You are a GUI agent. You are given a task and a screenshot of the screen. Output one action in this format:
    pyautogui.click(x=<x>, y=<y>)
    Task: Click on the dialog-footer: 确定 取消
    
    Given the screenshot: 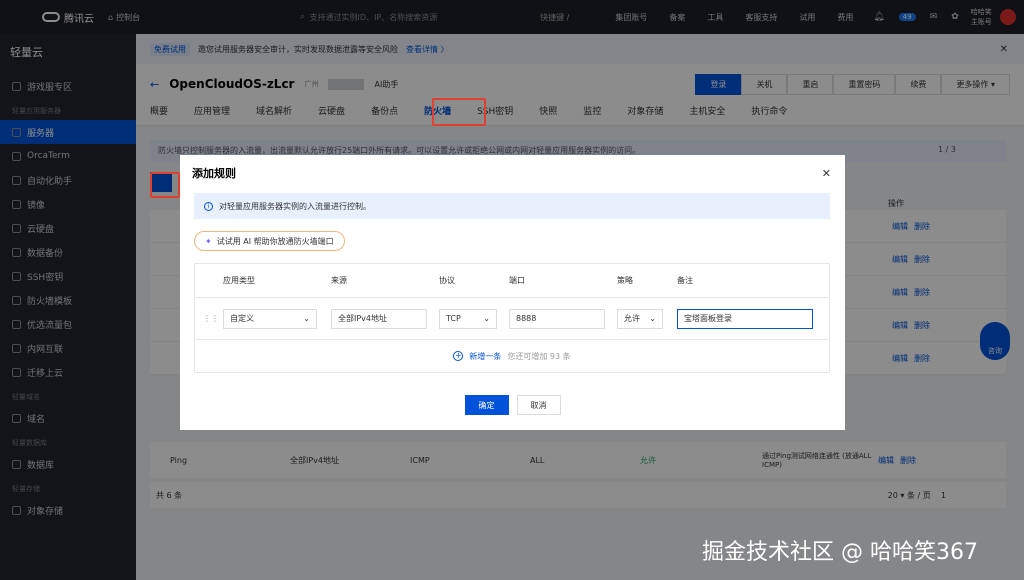 What is the action you would take?
    pyautogui.click(x=512, y=405)
    